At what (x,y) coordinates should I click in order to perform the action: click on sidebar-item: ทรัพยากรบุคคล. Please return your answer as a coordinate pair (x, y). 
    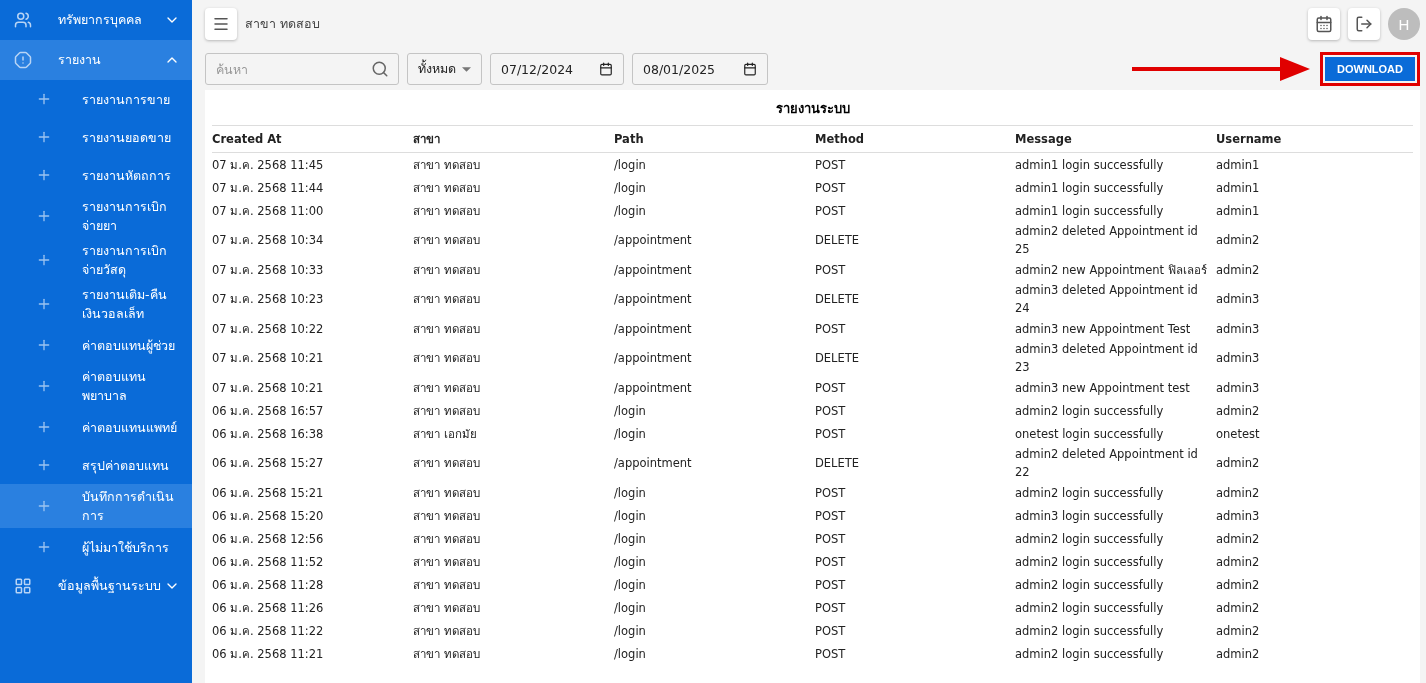
    Looking at the image, I should click on (96, 20).